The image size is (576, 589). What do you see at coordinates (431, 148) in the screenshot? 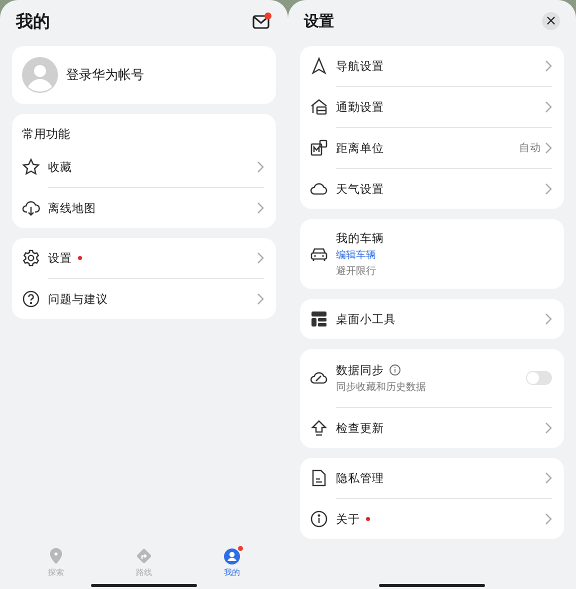
I see `settings-item: 距离单位 自动` at bounding box center [431, 148].